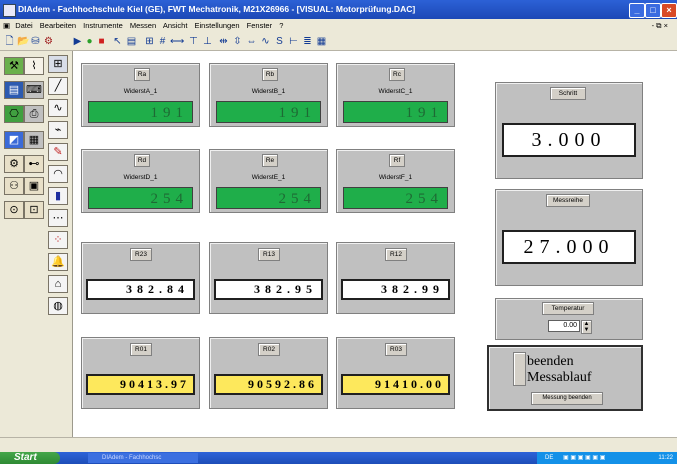 Image resolution: width=677 pixels, height=464 pixels. I want to click on bars-tool-icon: ▮, so click(58, 196).